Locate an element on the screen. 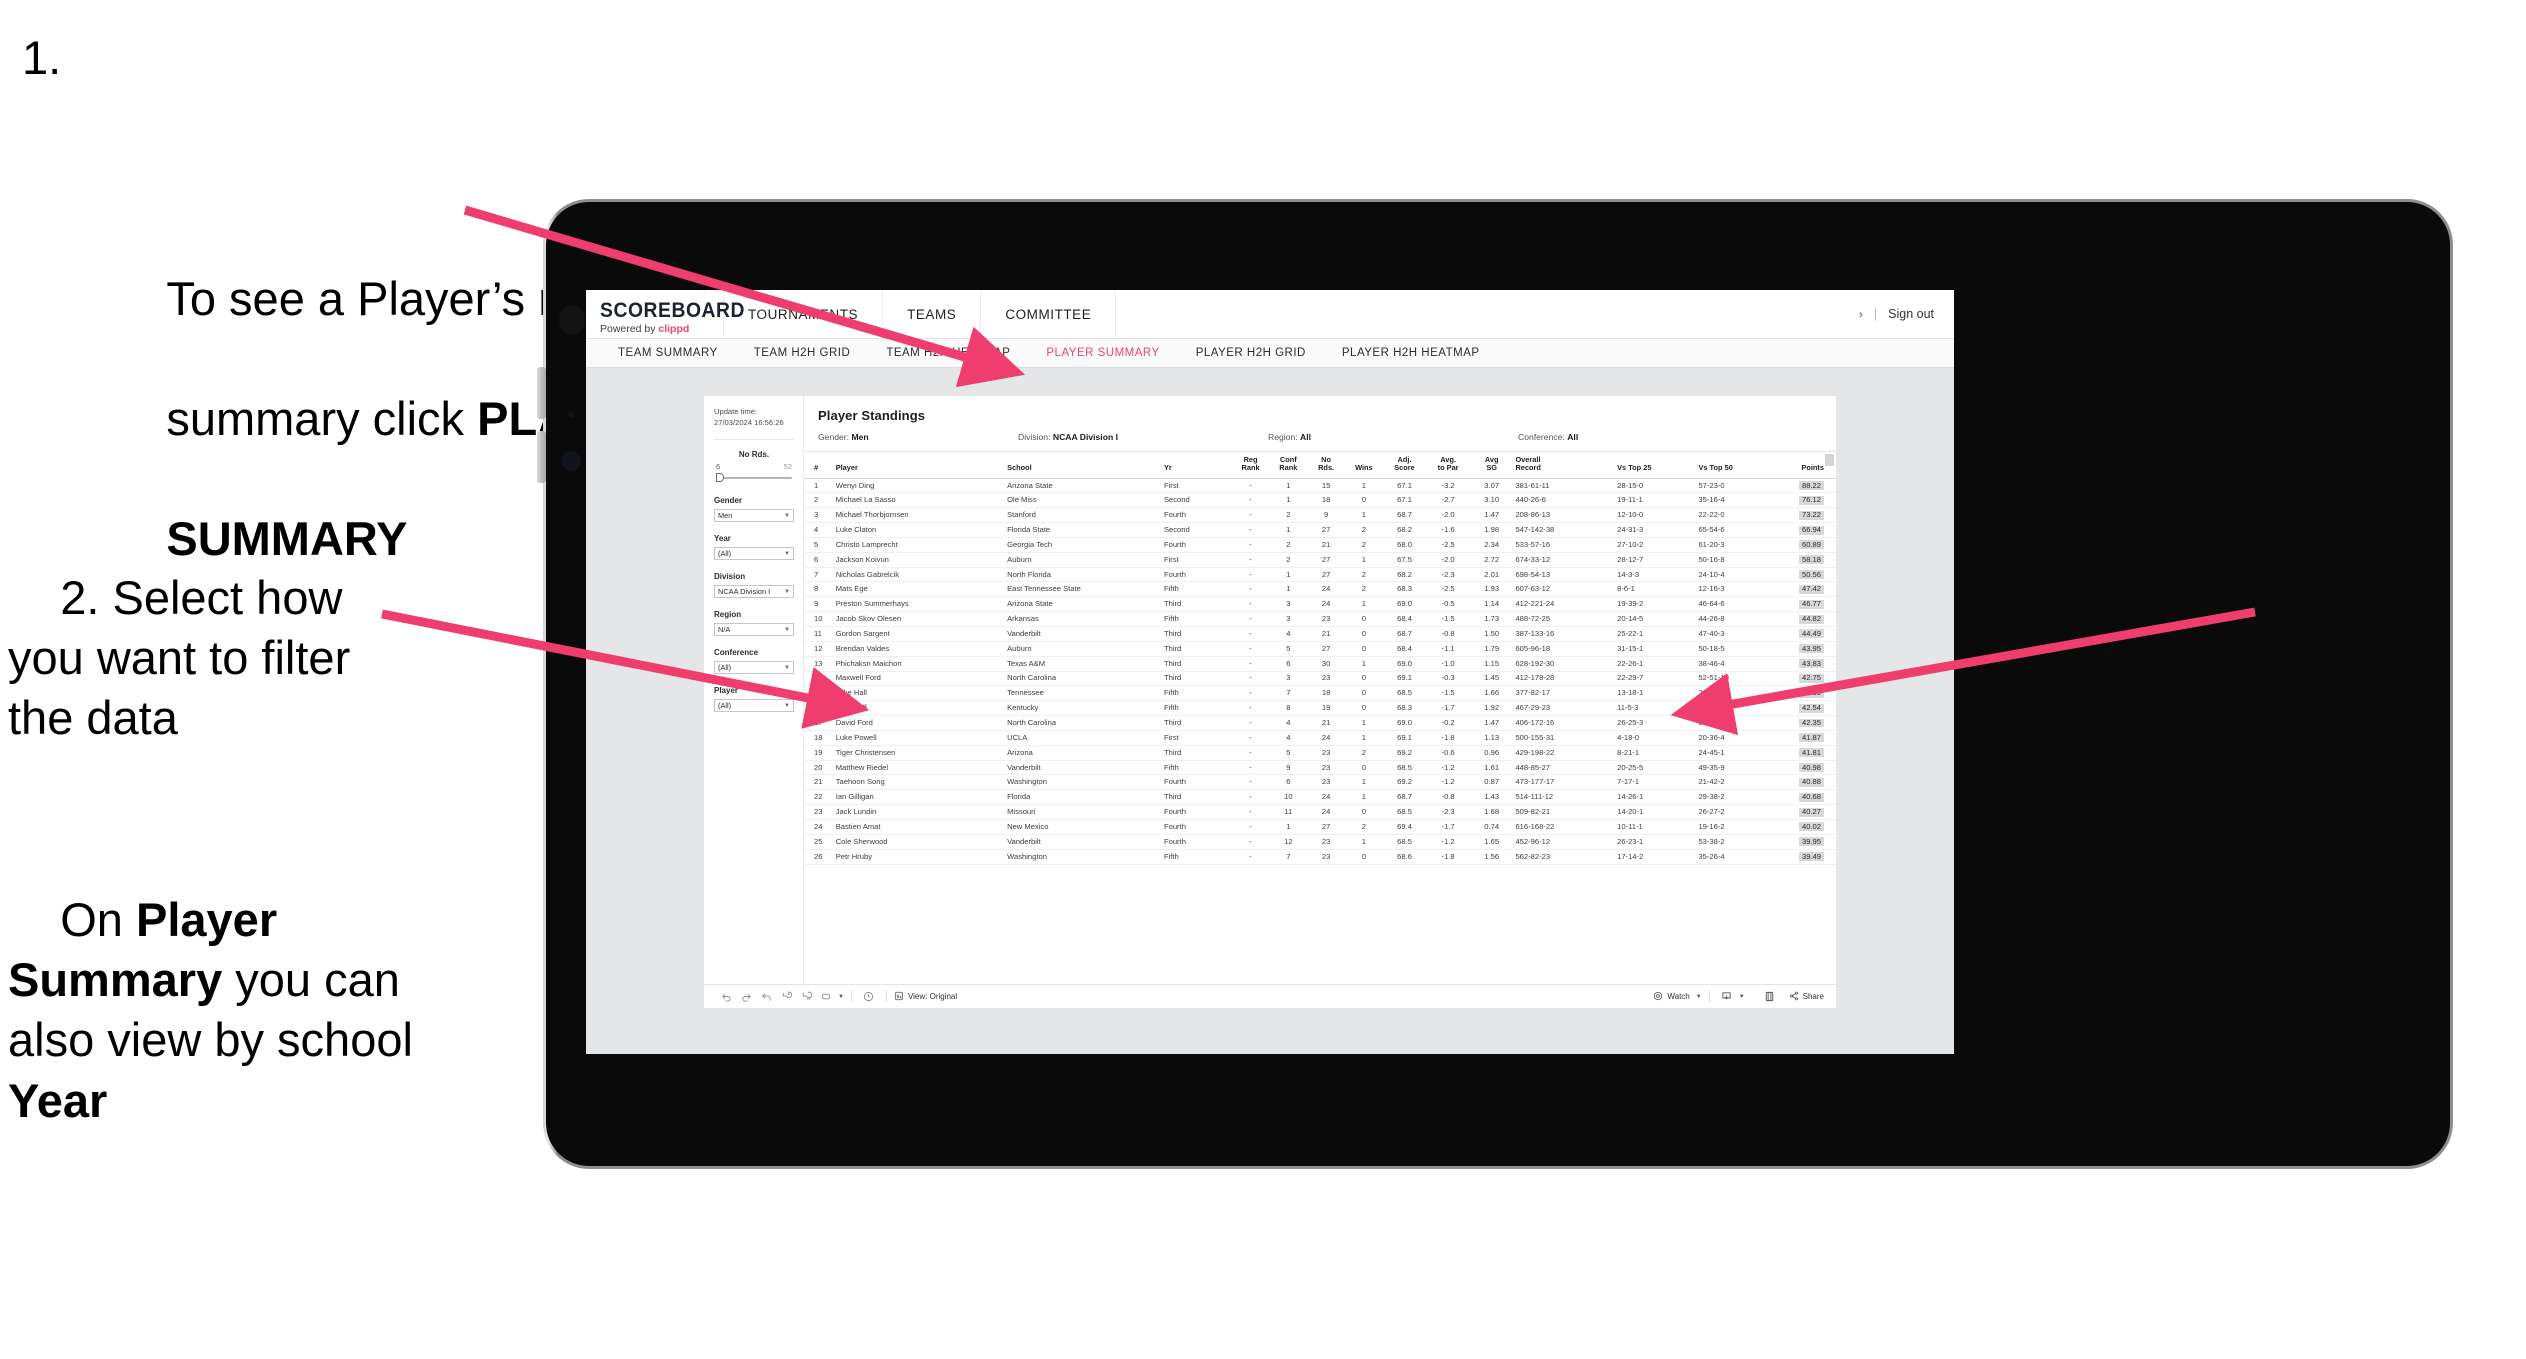 This screenshot has height=1359, width=2526. col-adj-score: Adj. Score is located at coordinates (1404, 465).